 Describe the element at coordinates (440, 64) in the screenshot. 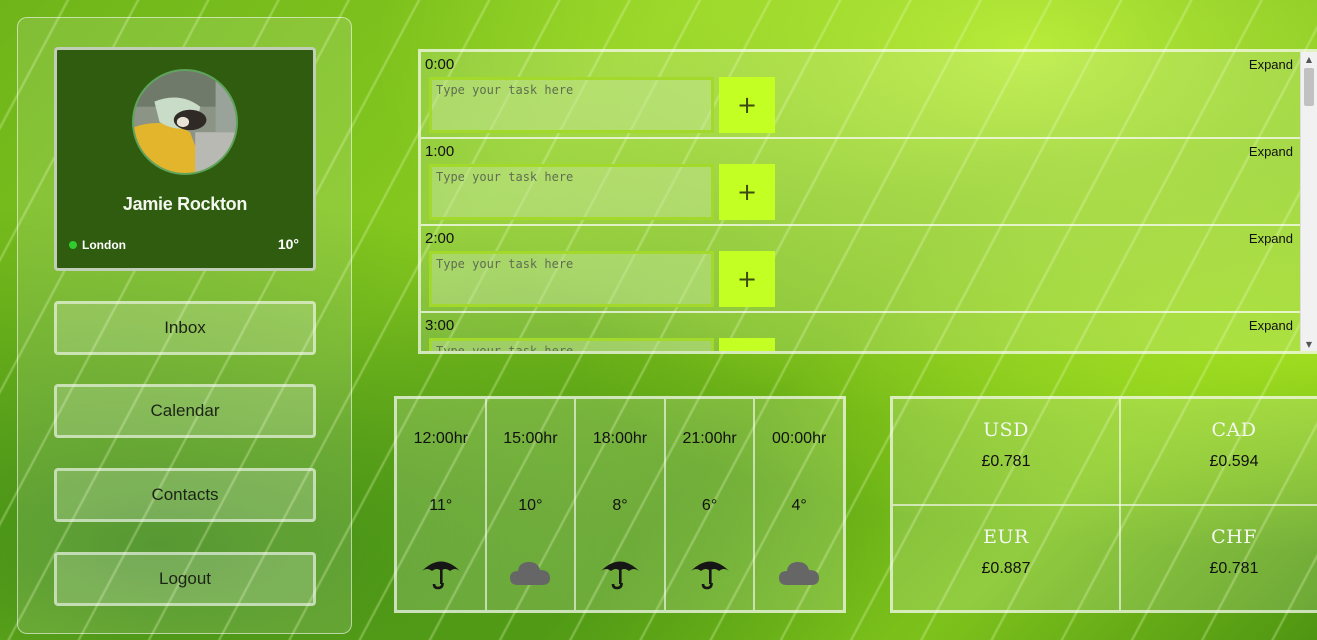

I see `hour-label: 0:00` at that location.